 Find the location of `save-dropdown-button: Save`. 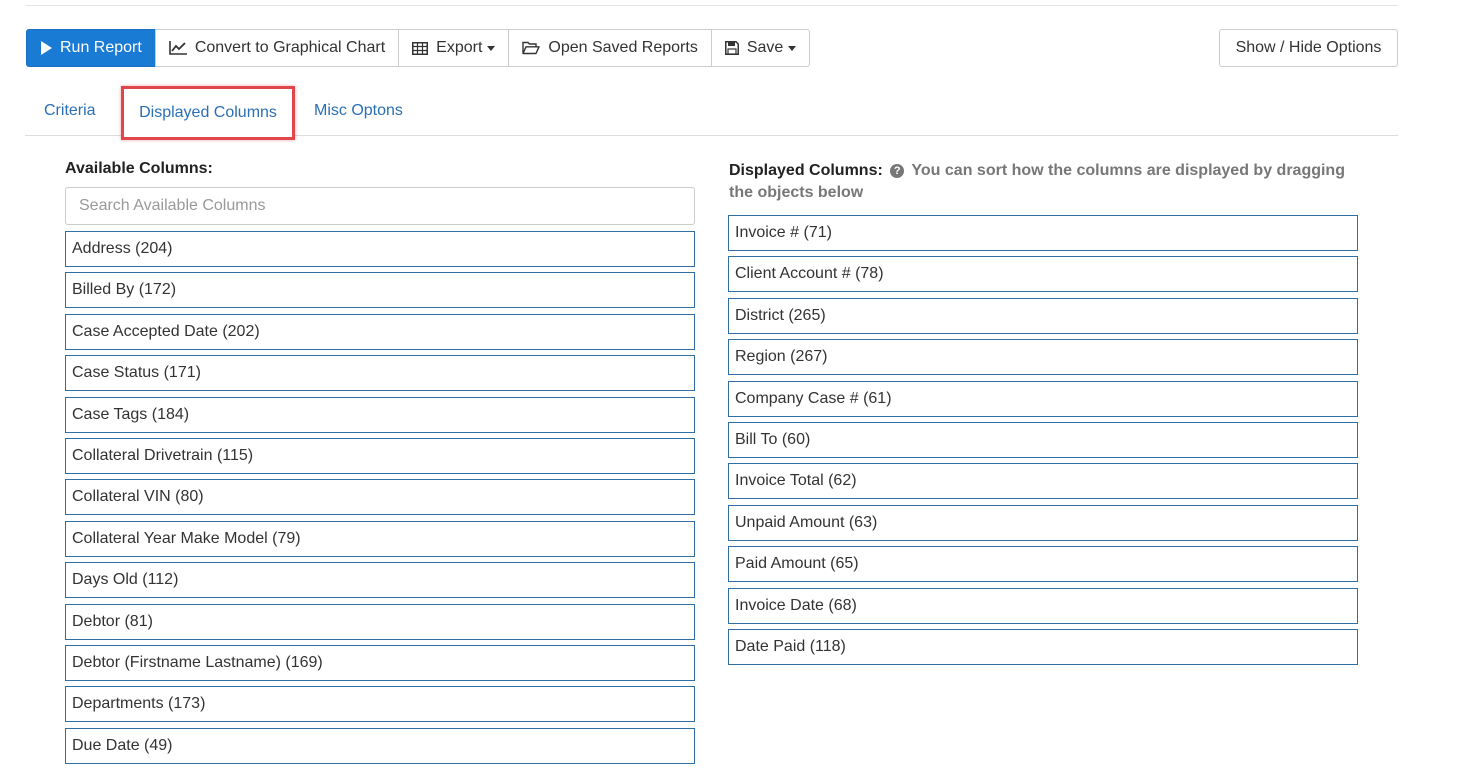

save-dropdown-button: Save is located at coordinates (760, 48).